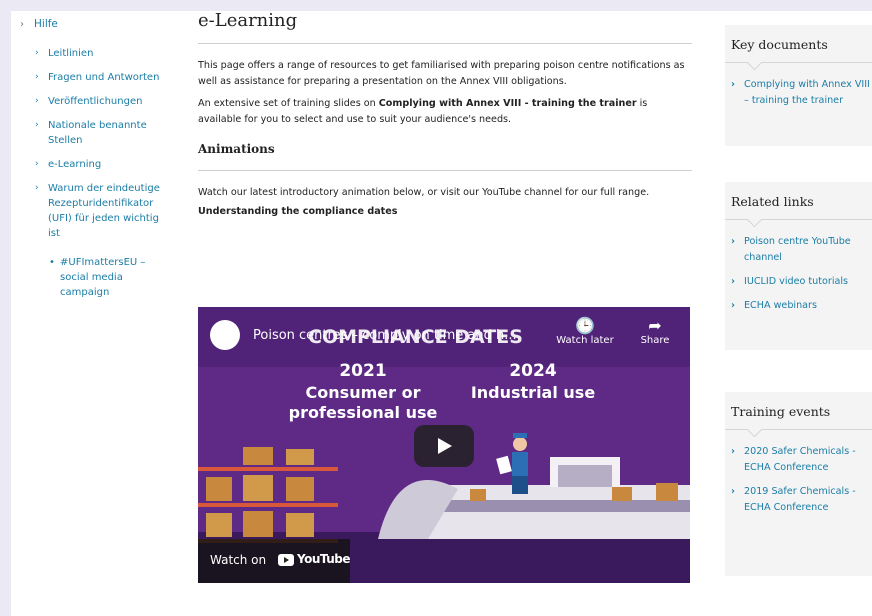  Describe the element at coordinates (225, 335) in the screenshot. I see `channel-logo` at that location.